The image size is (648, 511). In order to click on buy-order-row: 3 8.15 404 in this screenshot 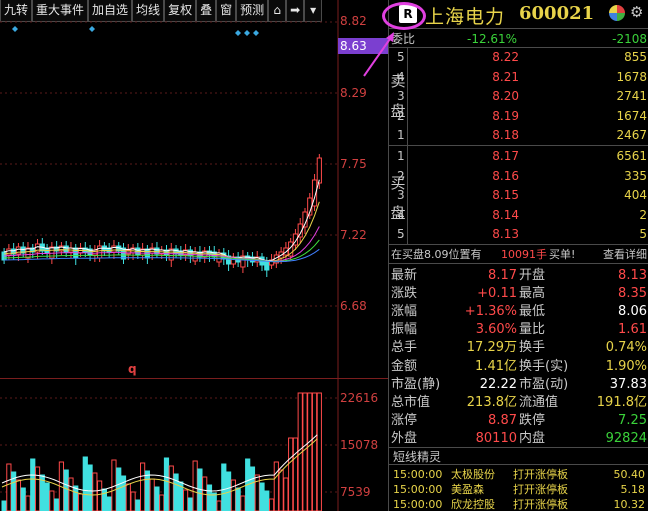, I will do `click(518, 196)`.